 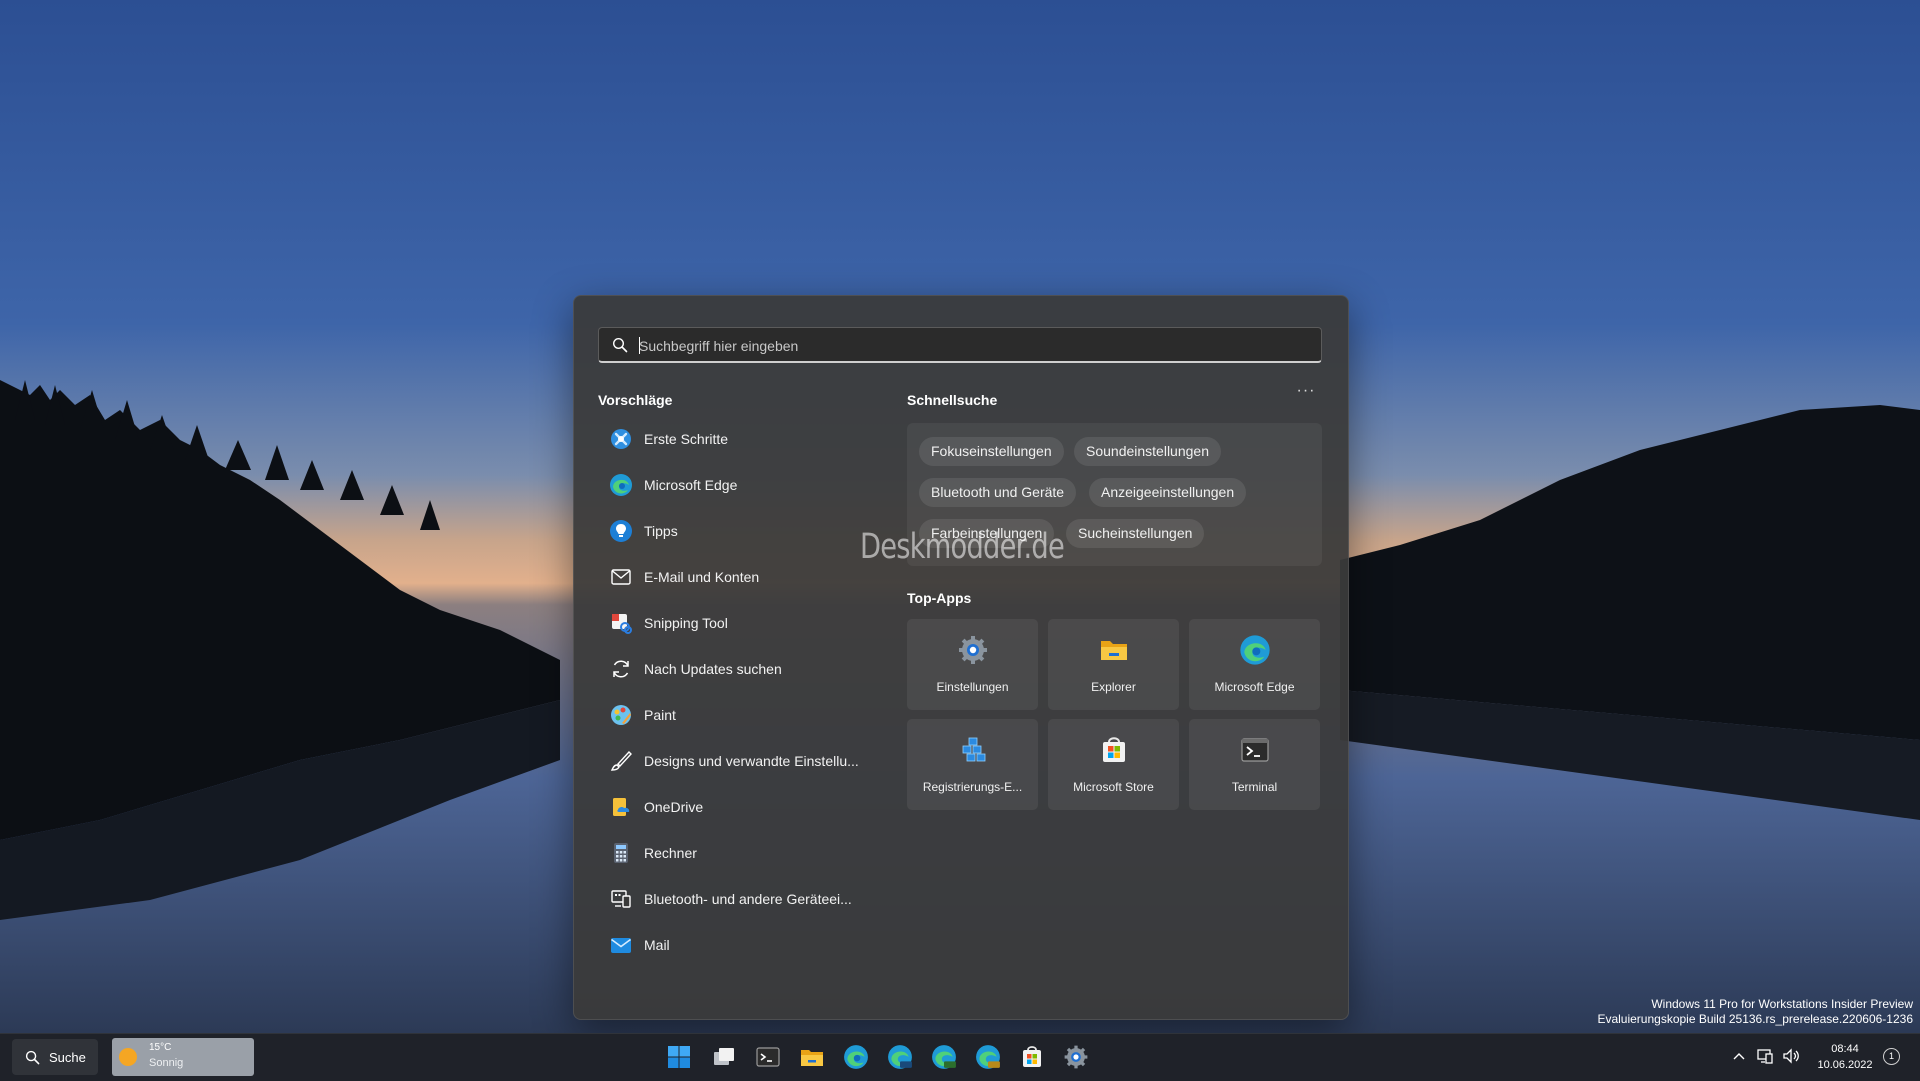 What do you see at coordinates (939, 598) in the screenshot?
I see `top-apps-title: Top-Apps` at bounding box center [939, 598].